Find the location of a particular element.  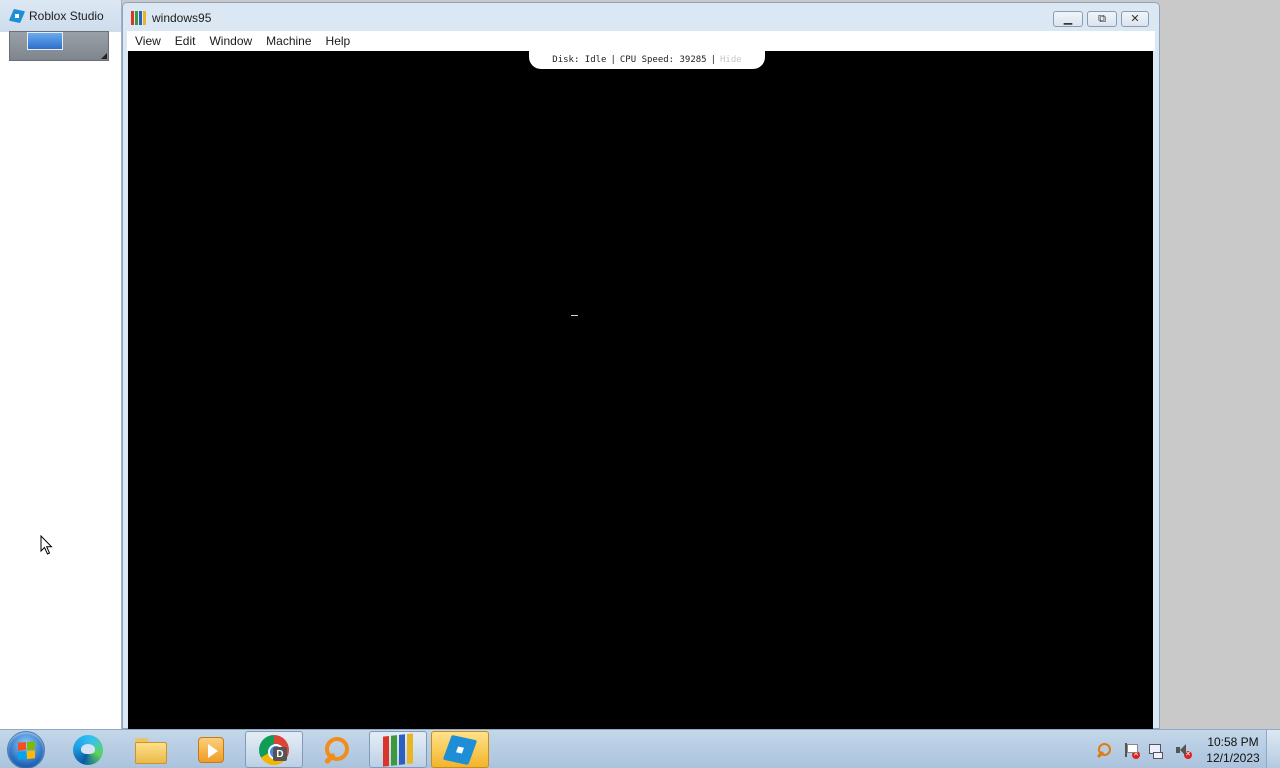

roblox-studio-thumbnail is located at coordinates (59, 46).